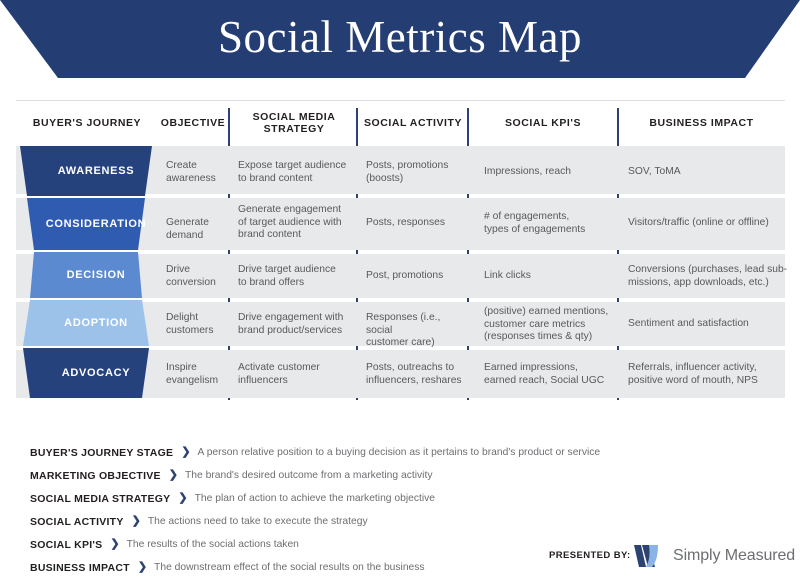 This screenshot has width=800, height=583. What do you see at coordinates (688, 323) in the screenshot?
I see `cell-impact: Sentiment and satisfaction` at bounding box center [688, 323].